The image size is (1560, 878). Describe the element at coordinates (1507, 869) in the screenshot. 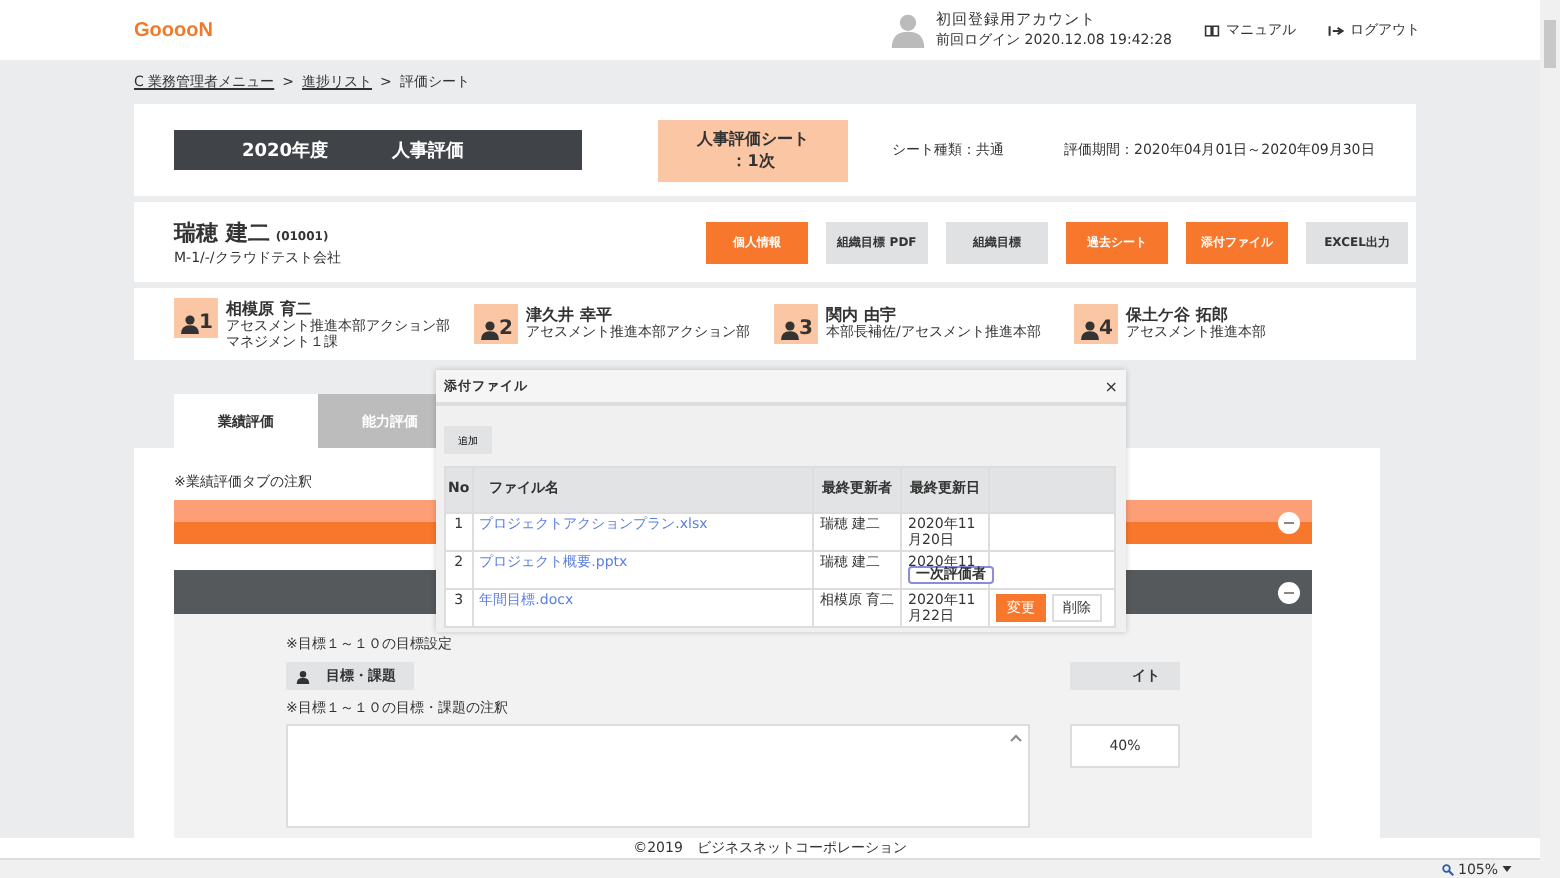

I see `dropdown-arrow-icon` at that location.